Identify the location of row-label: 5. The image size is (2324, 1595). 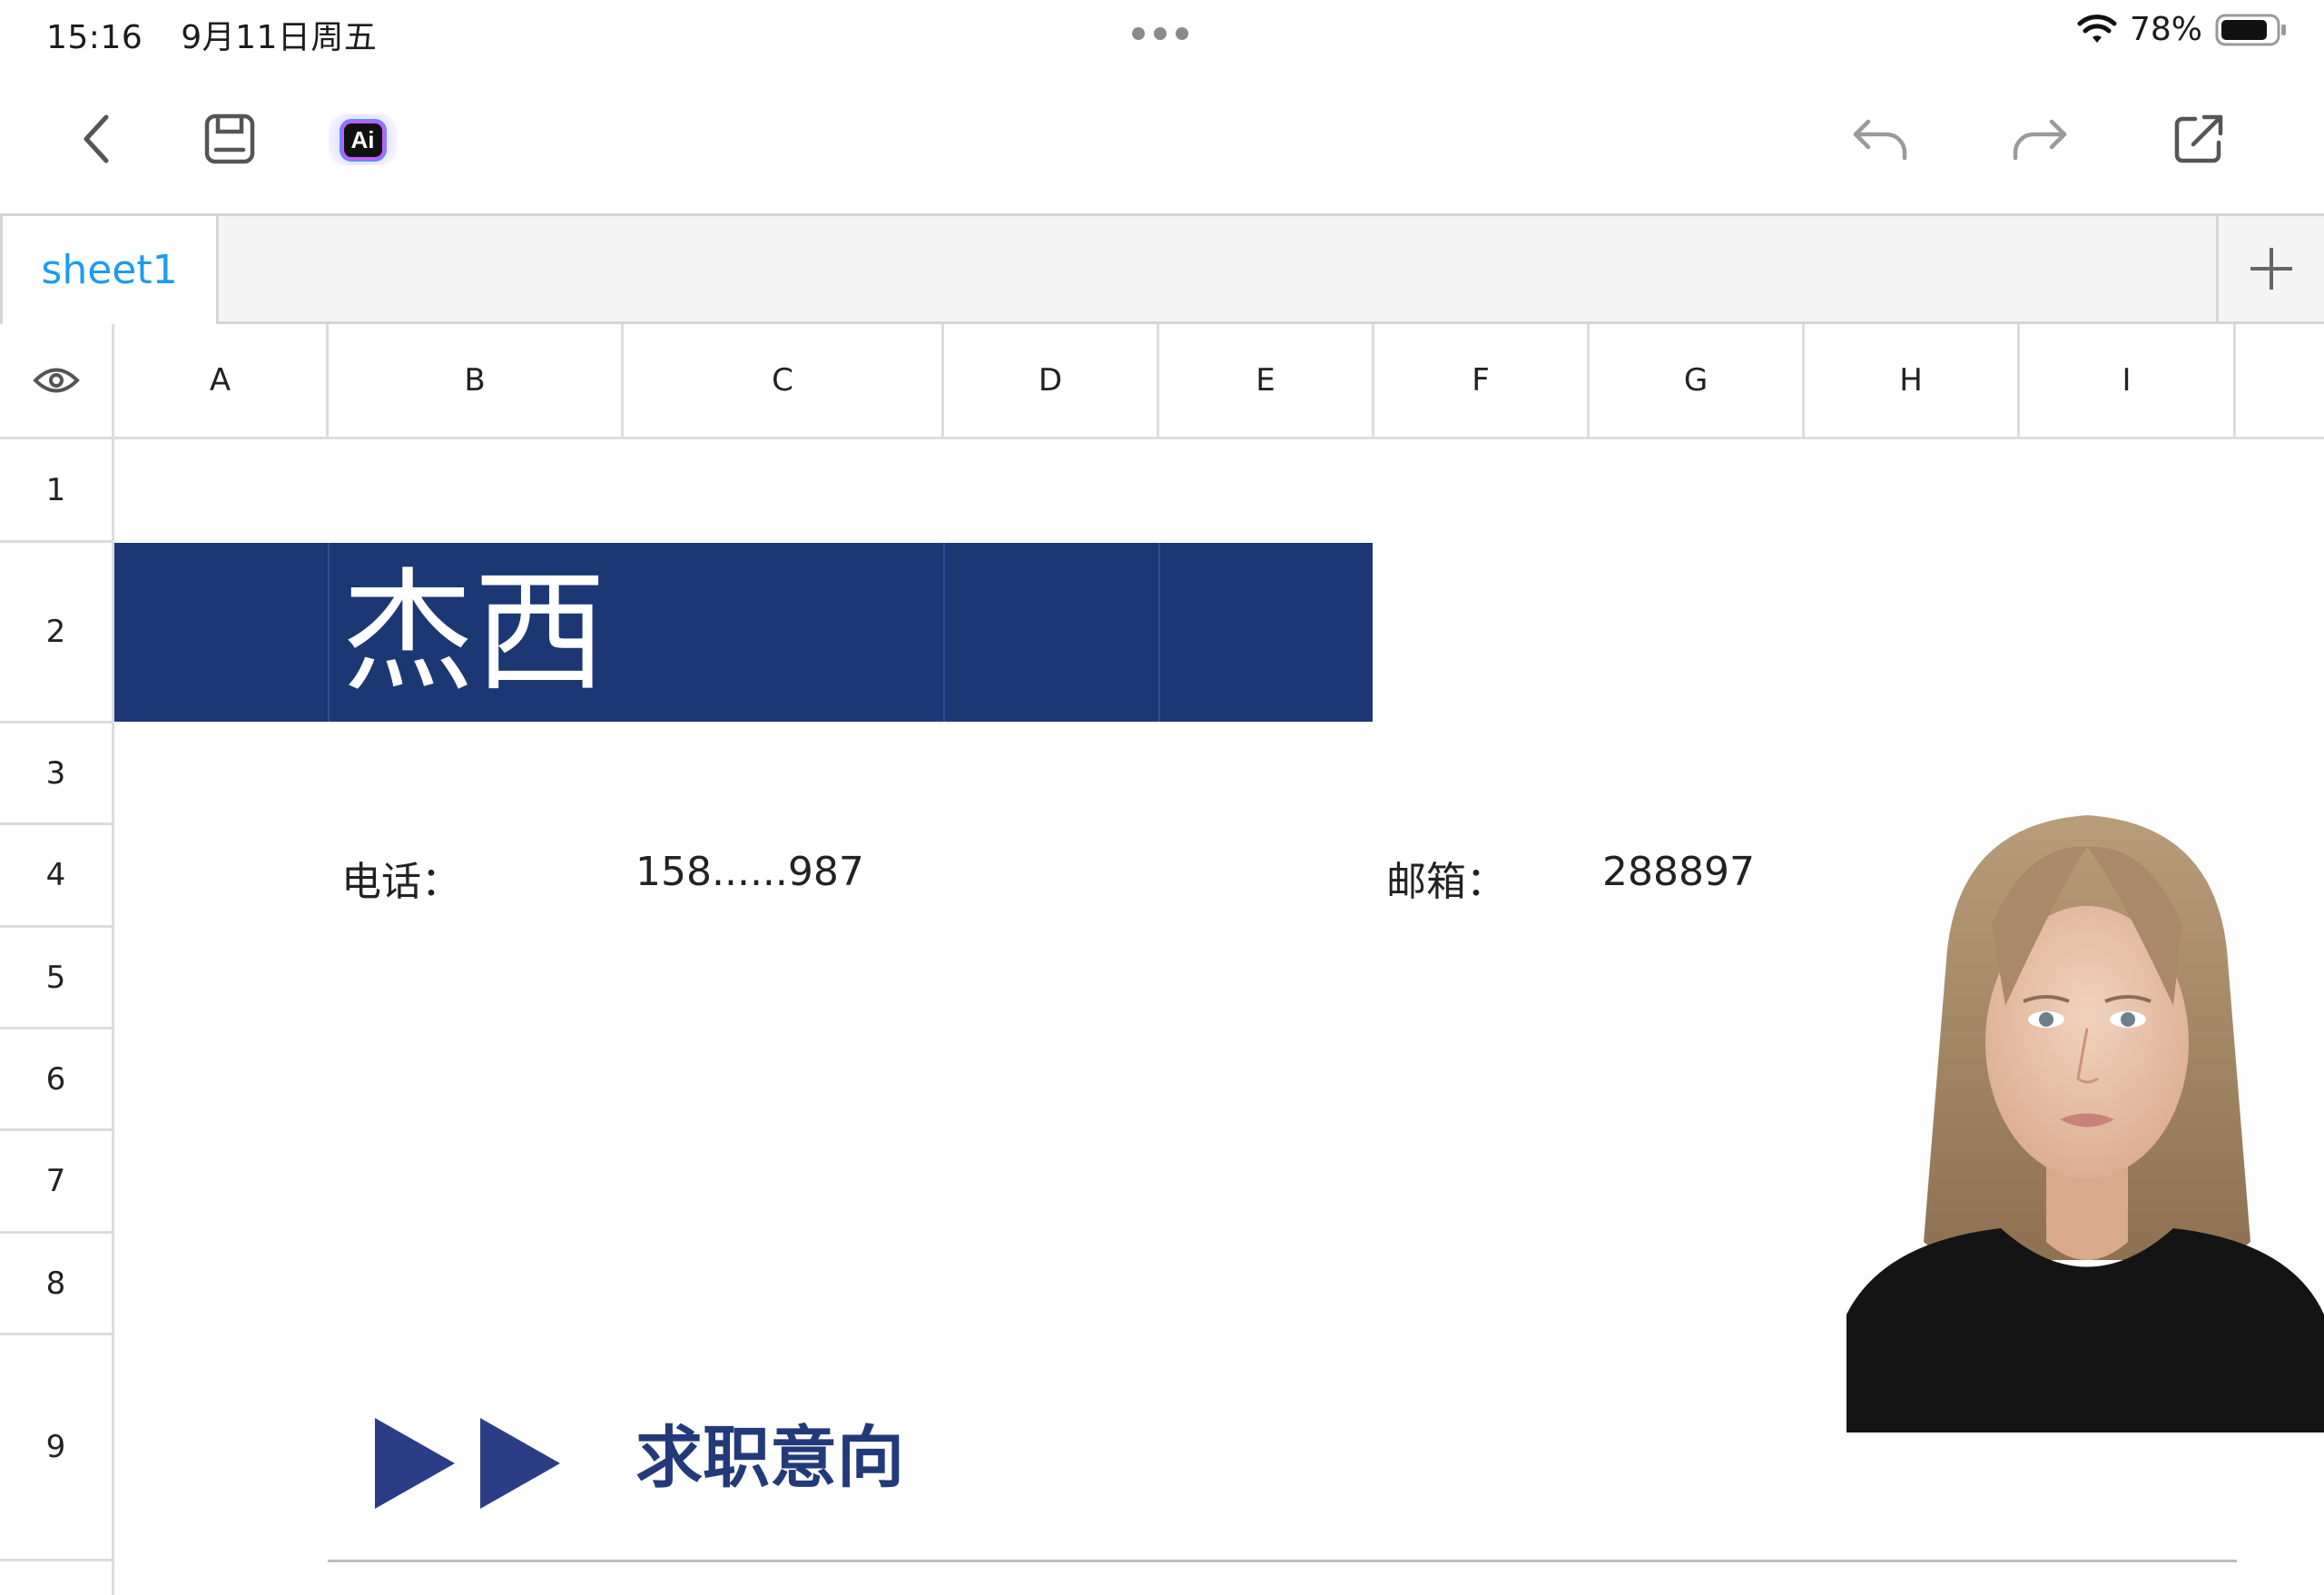
(55, 977).